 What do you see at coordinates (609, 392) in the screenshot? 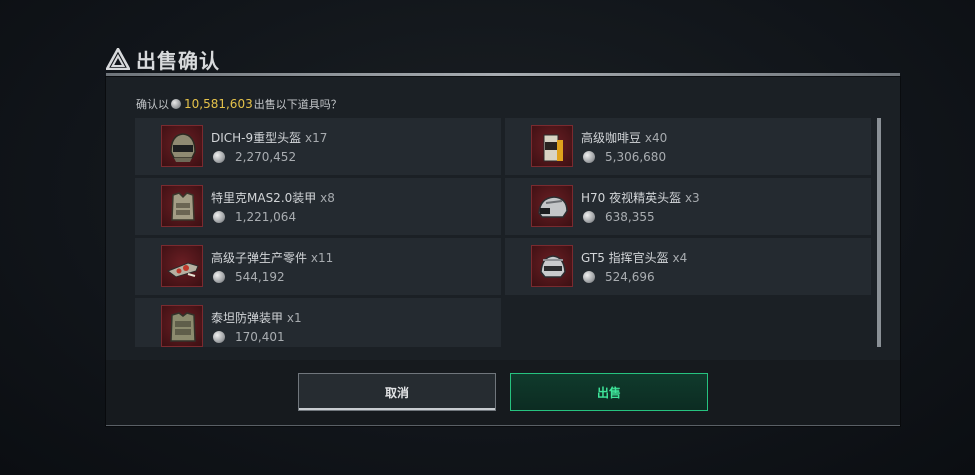
I see `sell-button: 出售` at bounding box center [609, 392].